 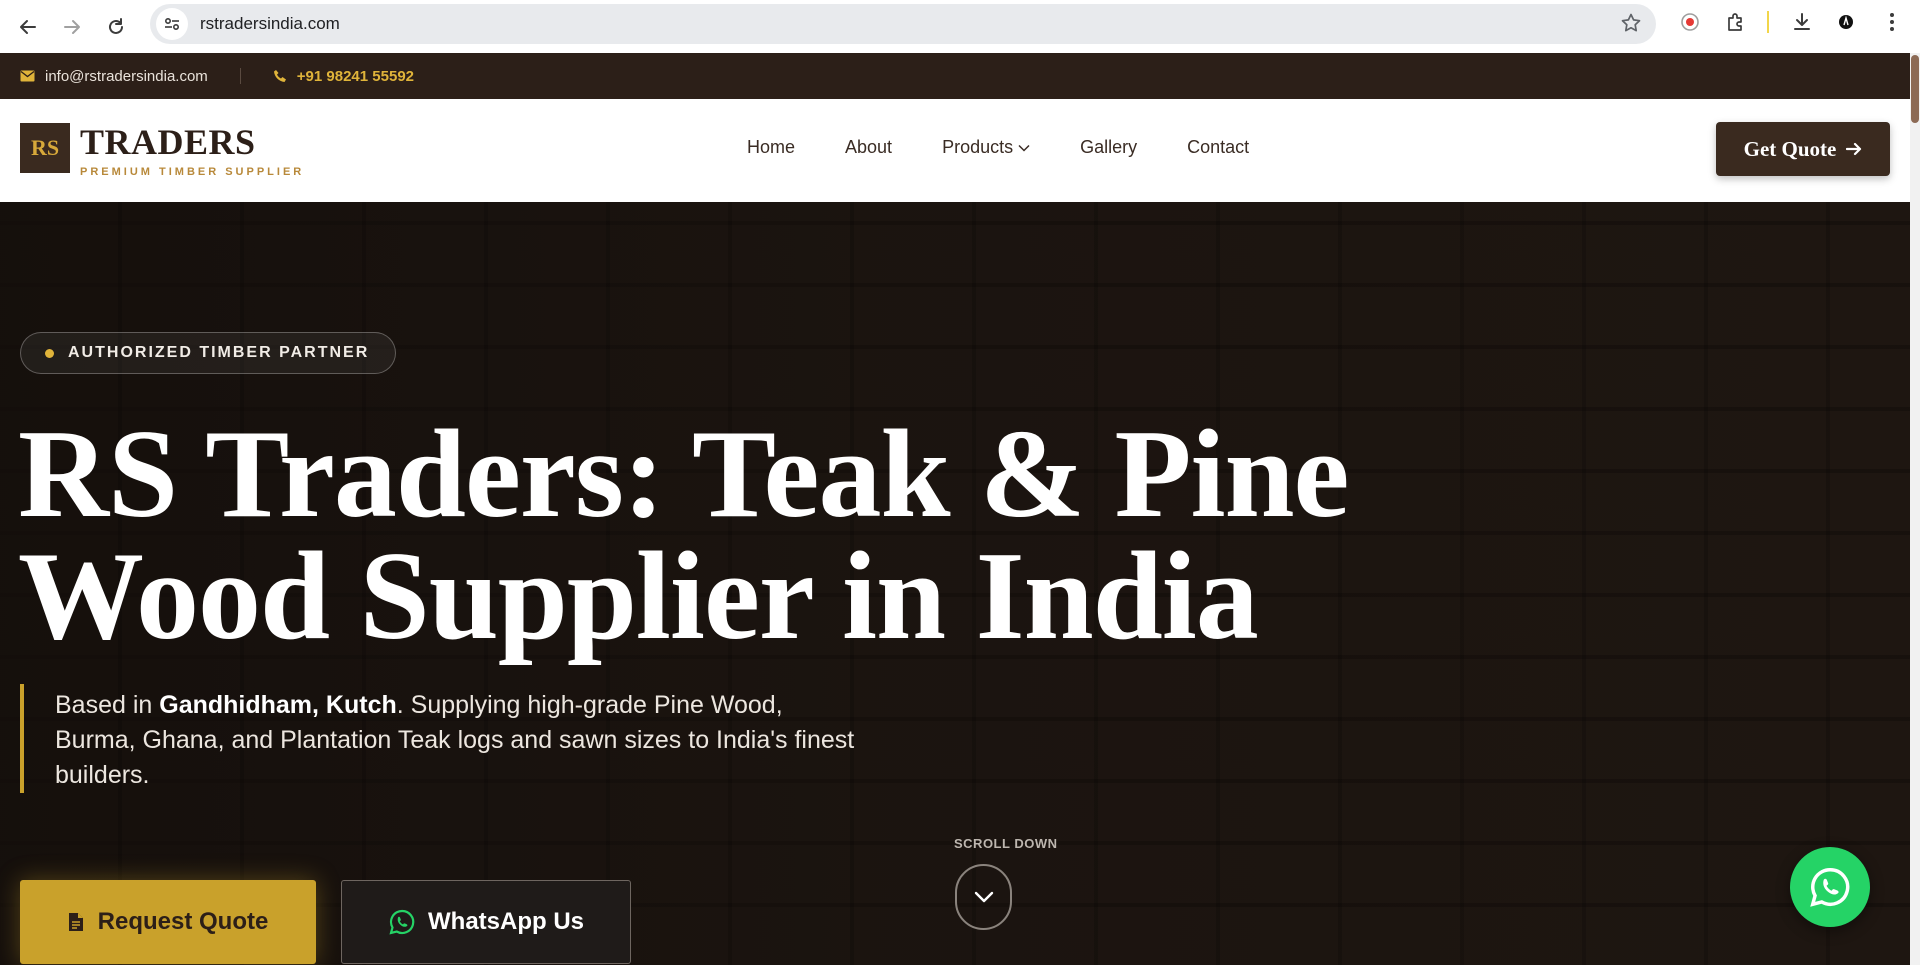 What do you see at coordinates (278, 705) in the screenshot?
I see `description-location: Gandhidham, Kutch` at bounding box center [278, 705].